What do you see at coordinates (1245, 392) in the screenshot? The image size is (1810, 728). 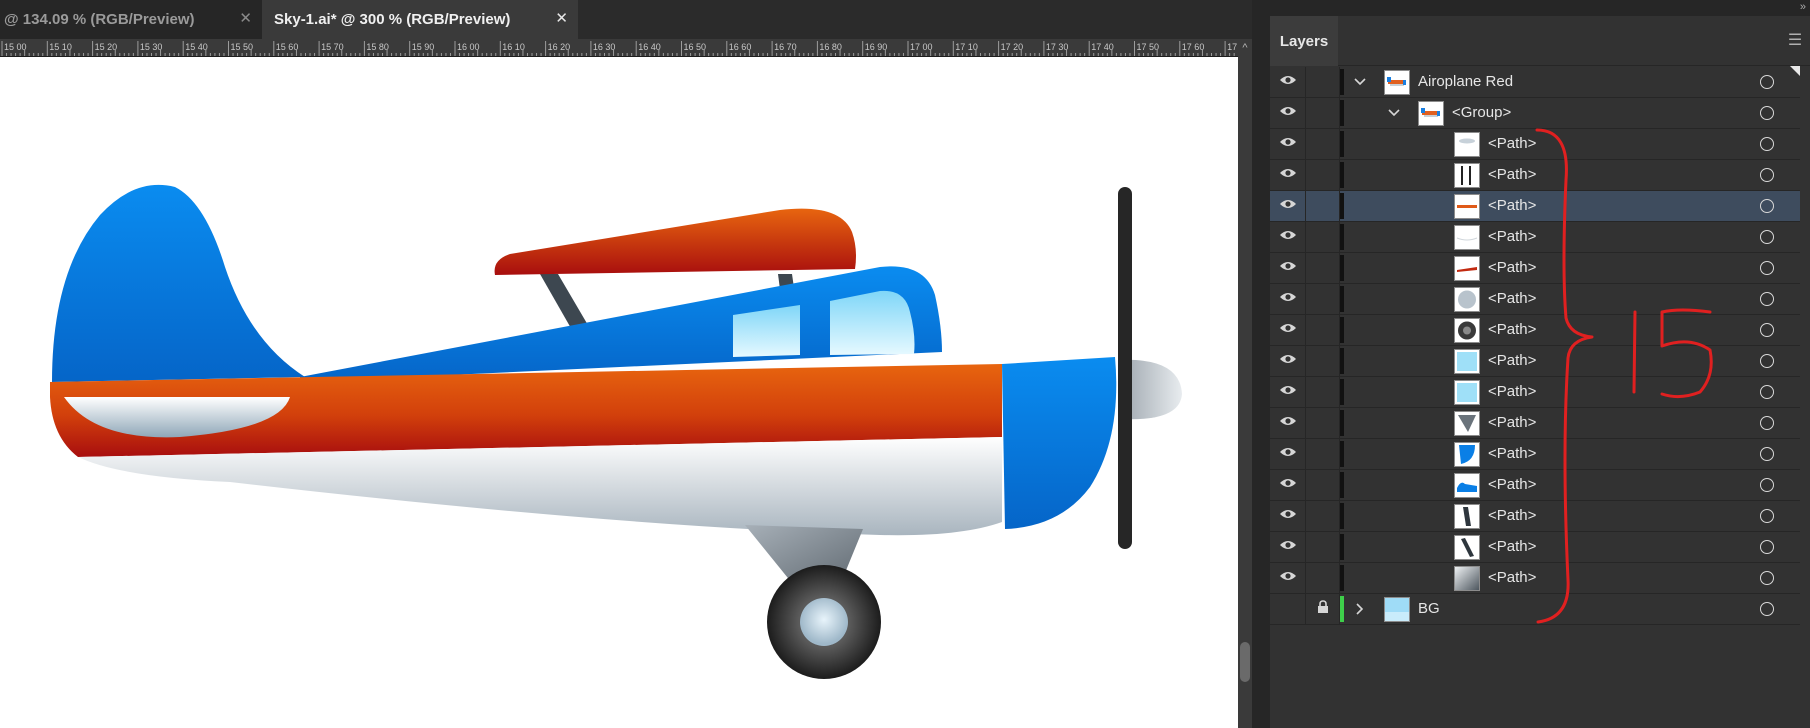 I see `vertical-scrollbar` at bounding box center [1245, 392].